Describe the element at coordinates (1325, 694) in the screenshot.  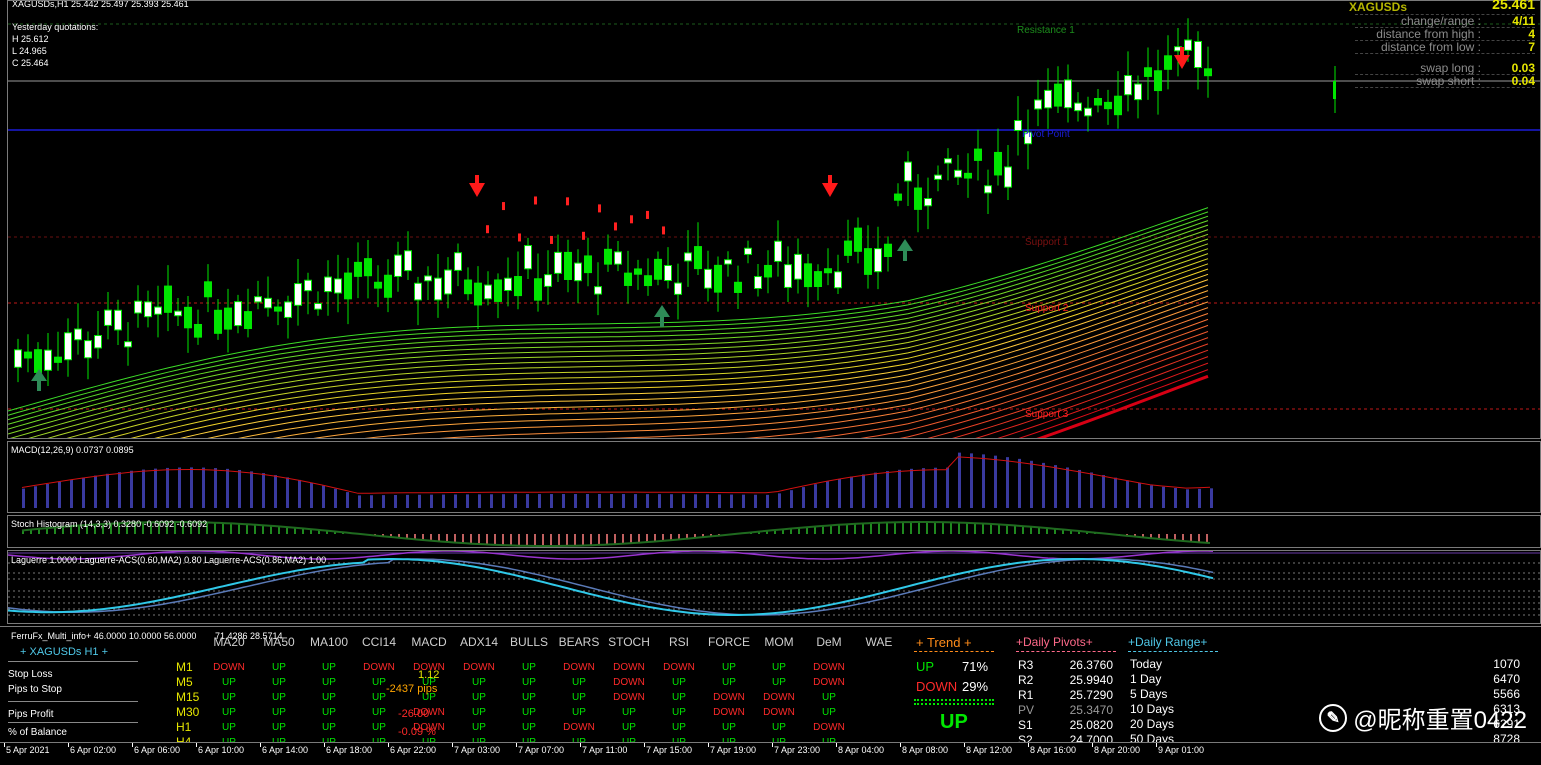
I see `range-row: 5 Days 5566` at that location.